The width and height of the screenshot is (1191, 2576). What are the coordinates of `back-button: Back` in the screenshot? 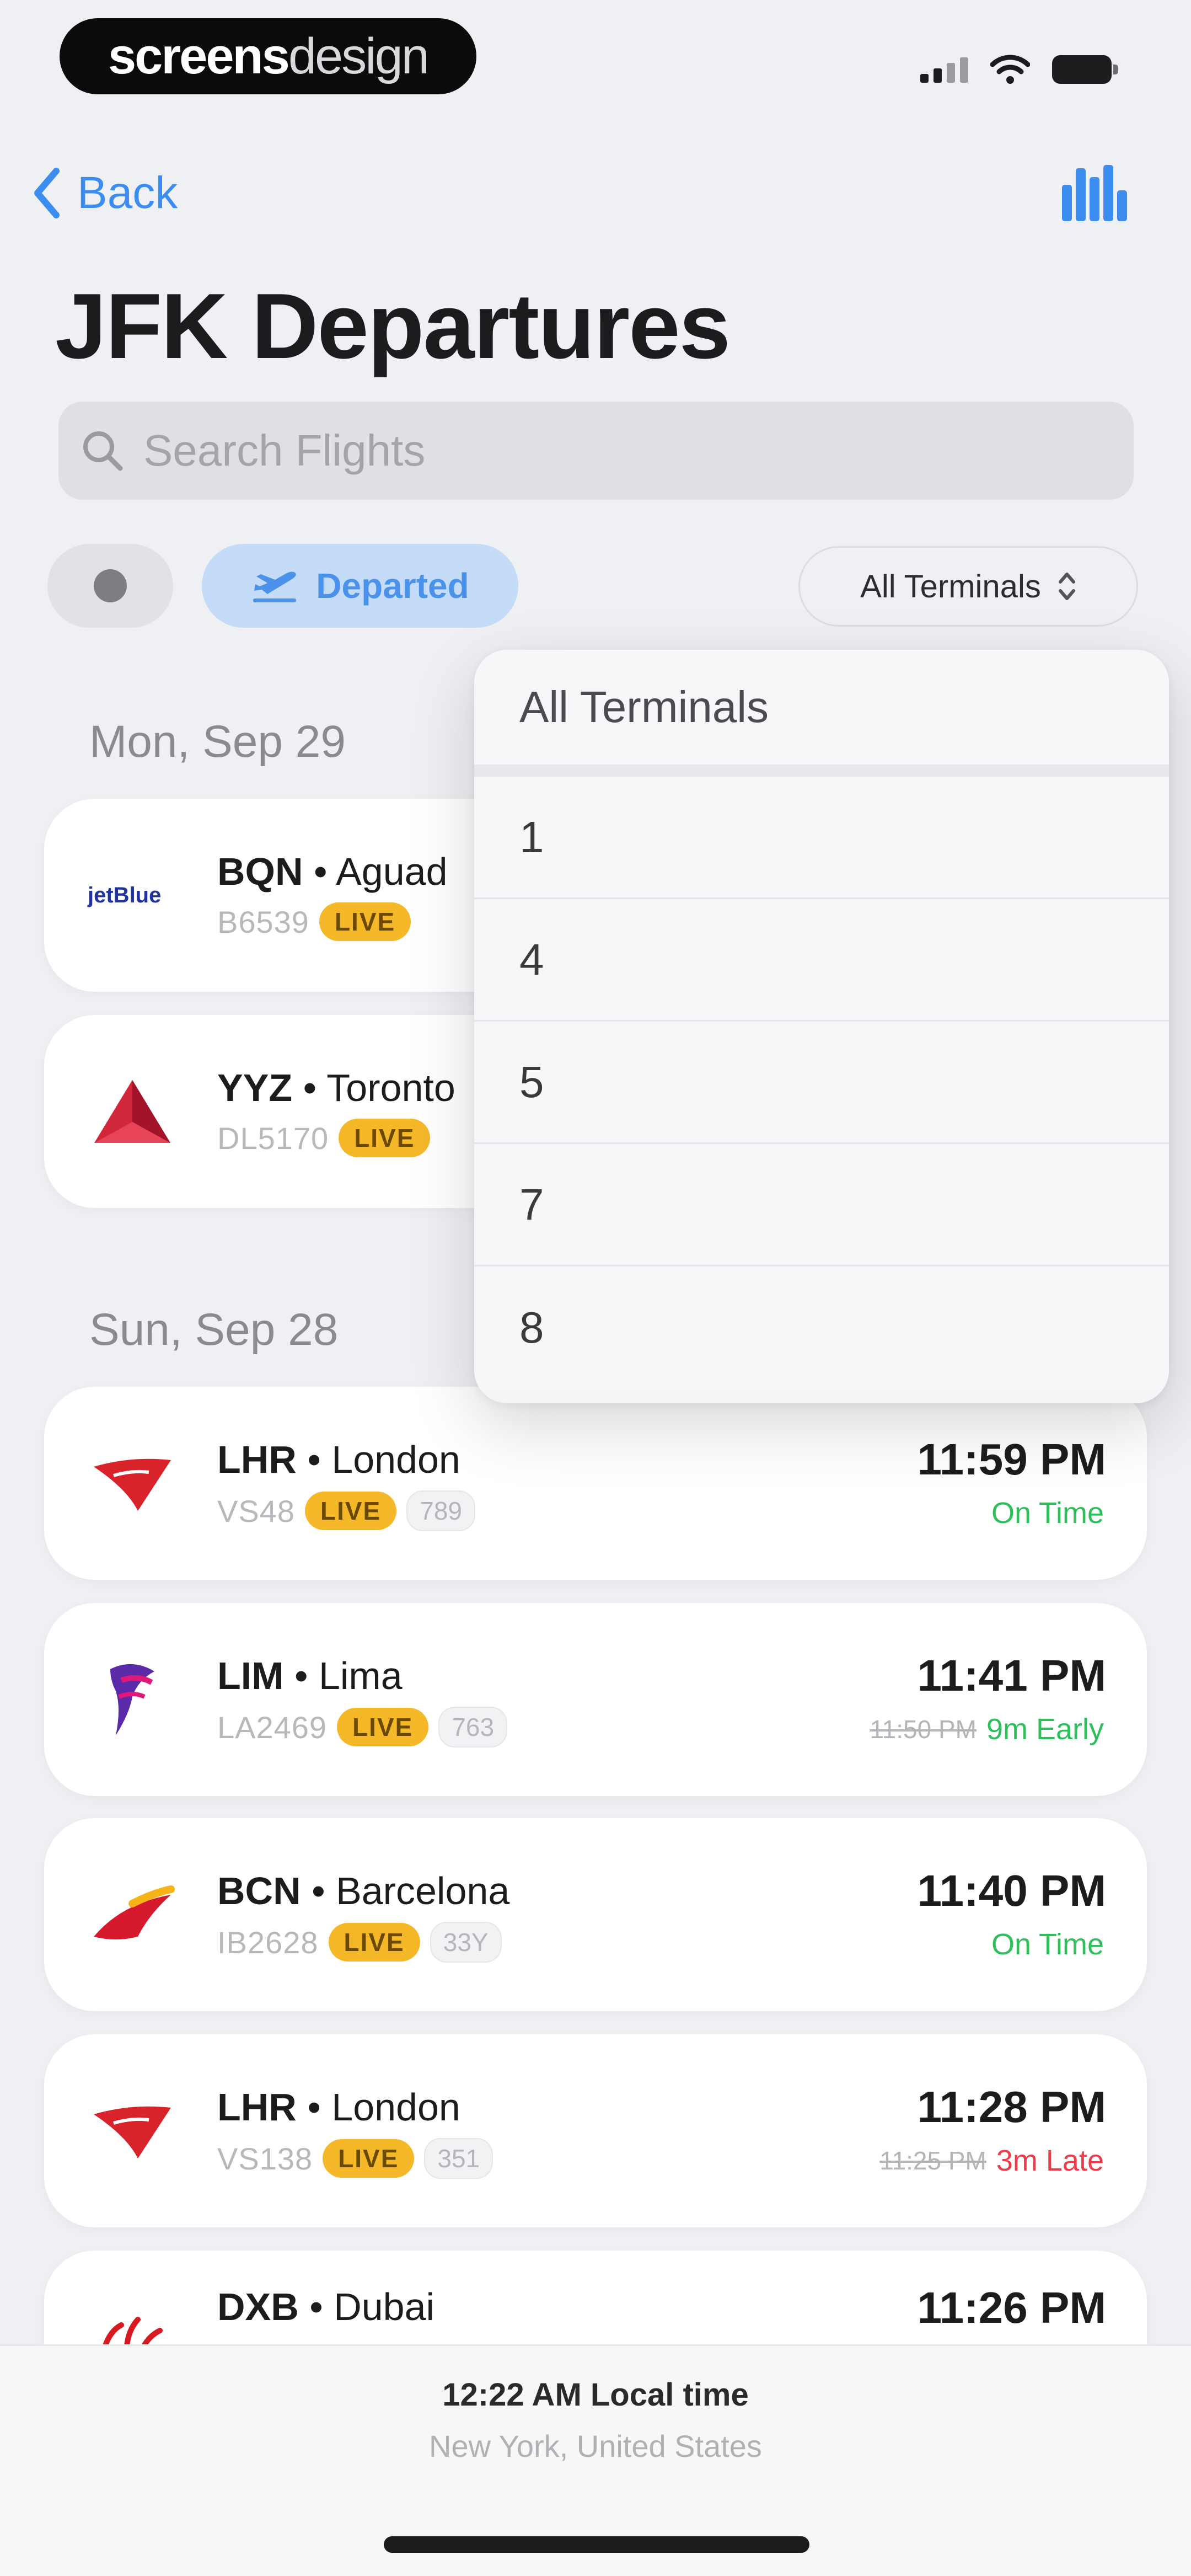 It's located at (105, 193).